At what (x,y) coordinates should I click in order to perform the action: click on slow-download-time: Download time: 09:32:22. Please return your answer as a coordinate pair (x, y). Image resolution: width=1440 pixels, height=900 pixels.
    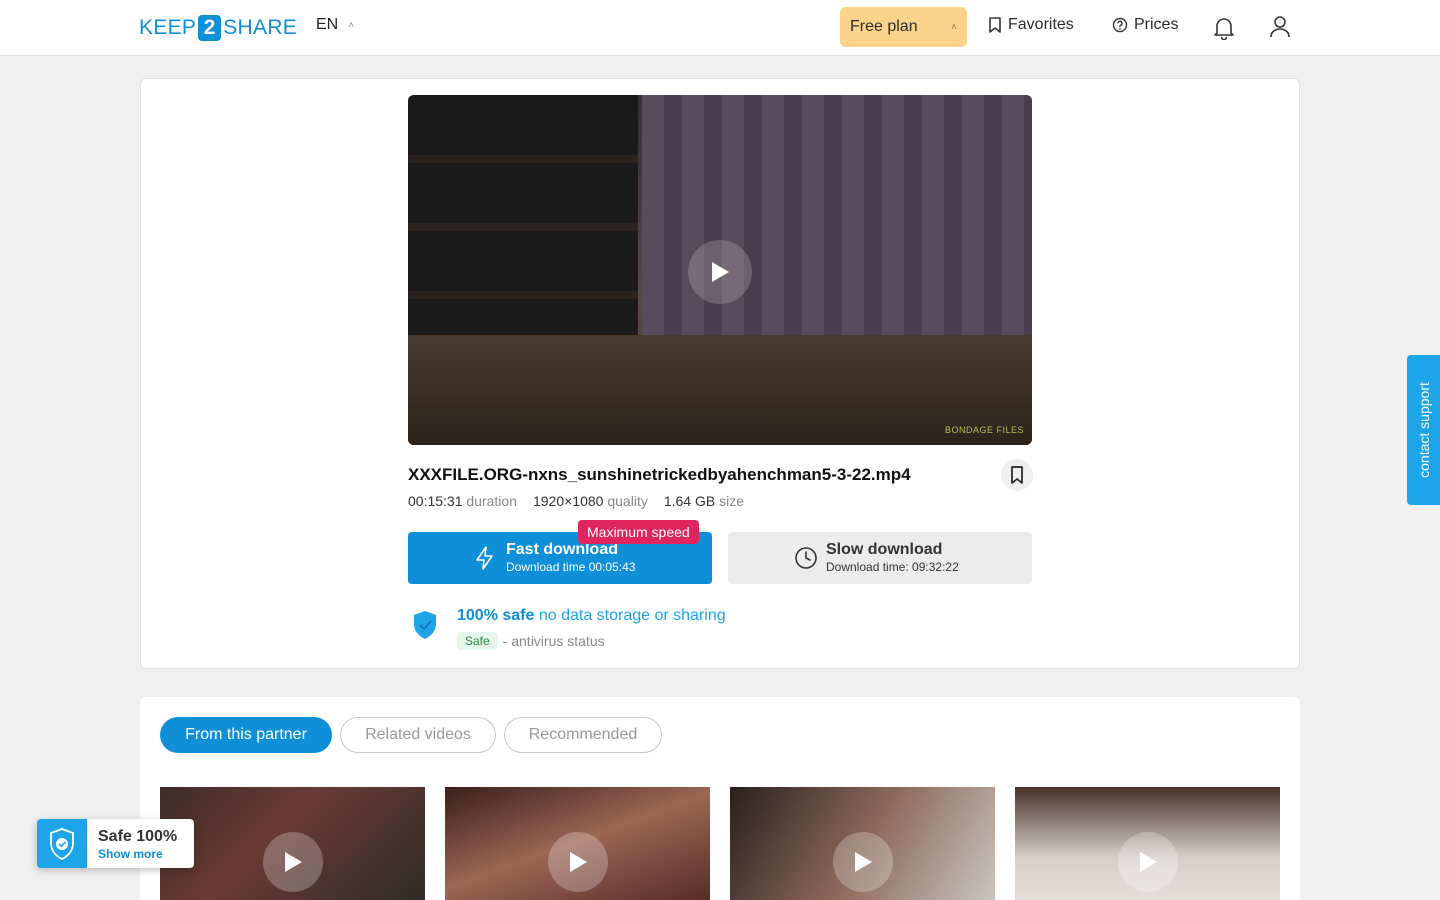
    Looking at the image, I should click on (892, 567).